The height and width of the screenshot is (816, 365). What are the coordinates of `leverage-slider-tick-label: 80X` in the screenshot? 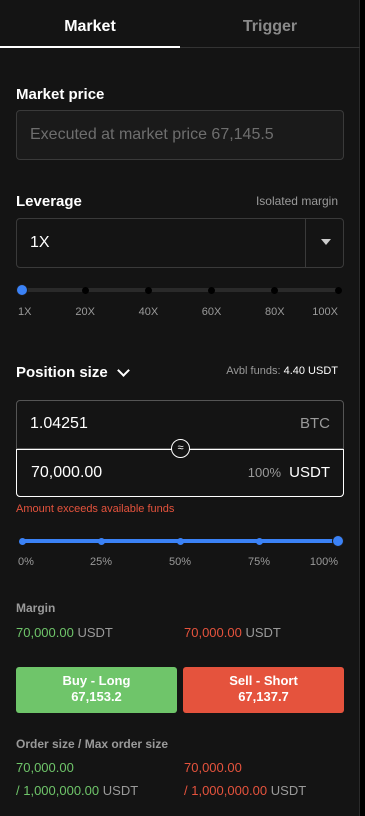 It's located at (275, 312).